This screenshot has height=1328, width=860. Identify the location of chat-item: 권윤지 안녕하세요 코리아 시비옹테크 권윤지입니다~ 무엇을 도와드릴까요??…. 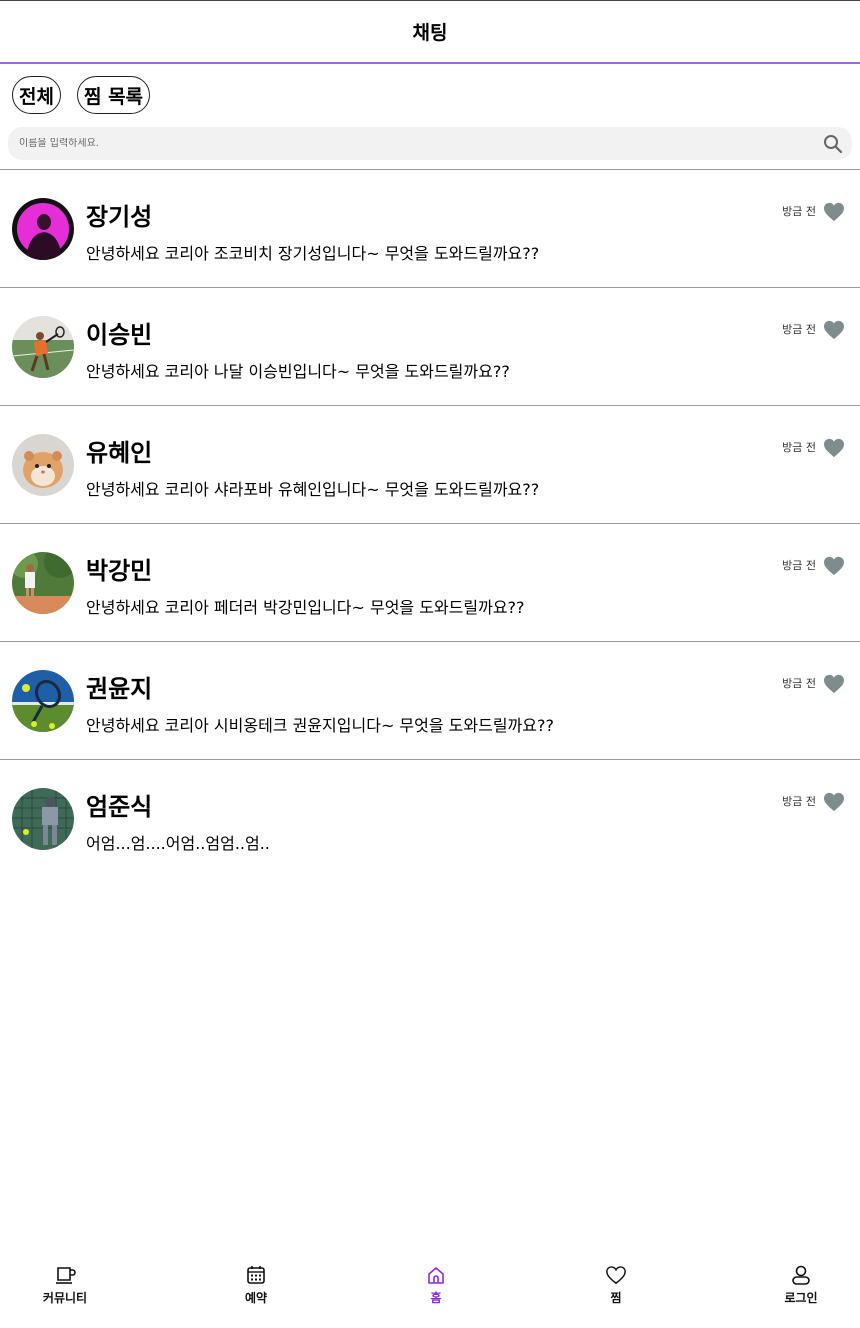
(430, 701).